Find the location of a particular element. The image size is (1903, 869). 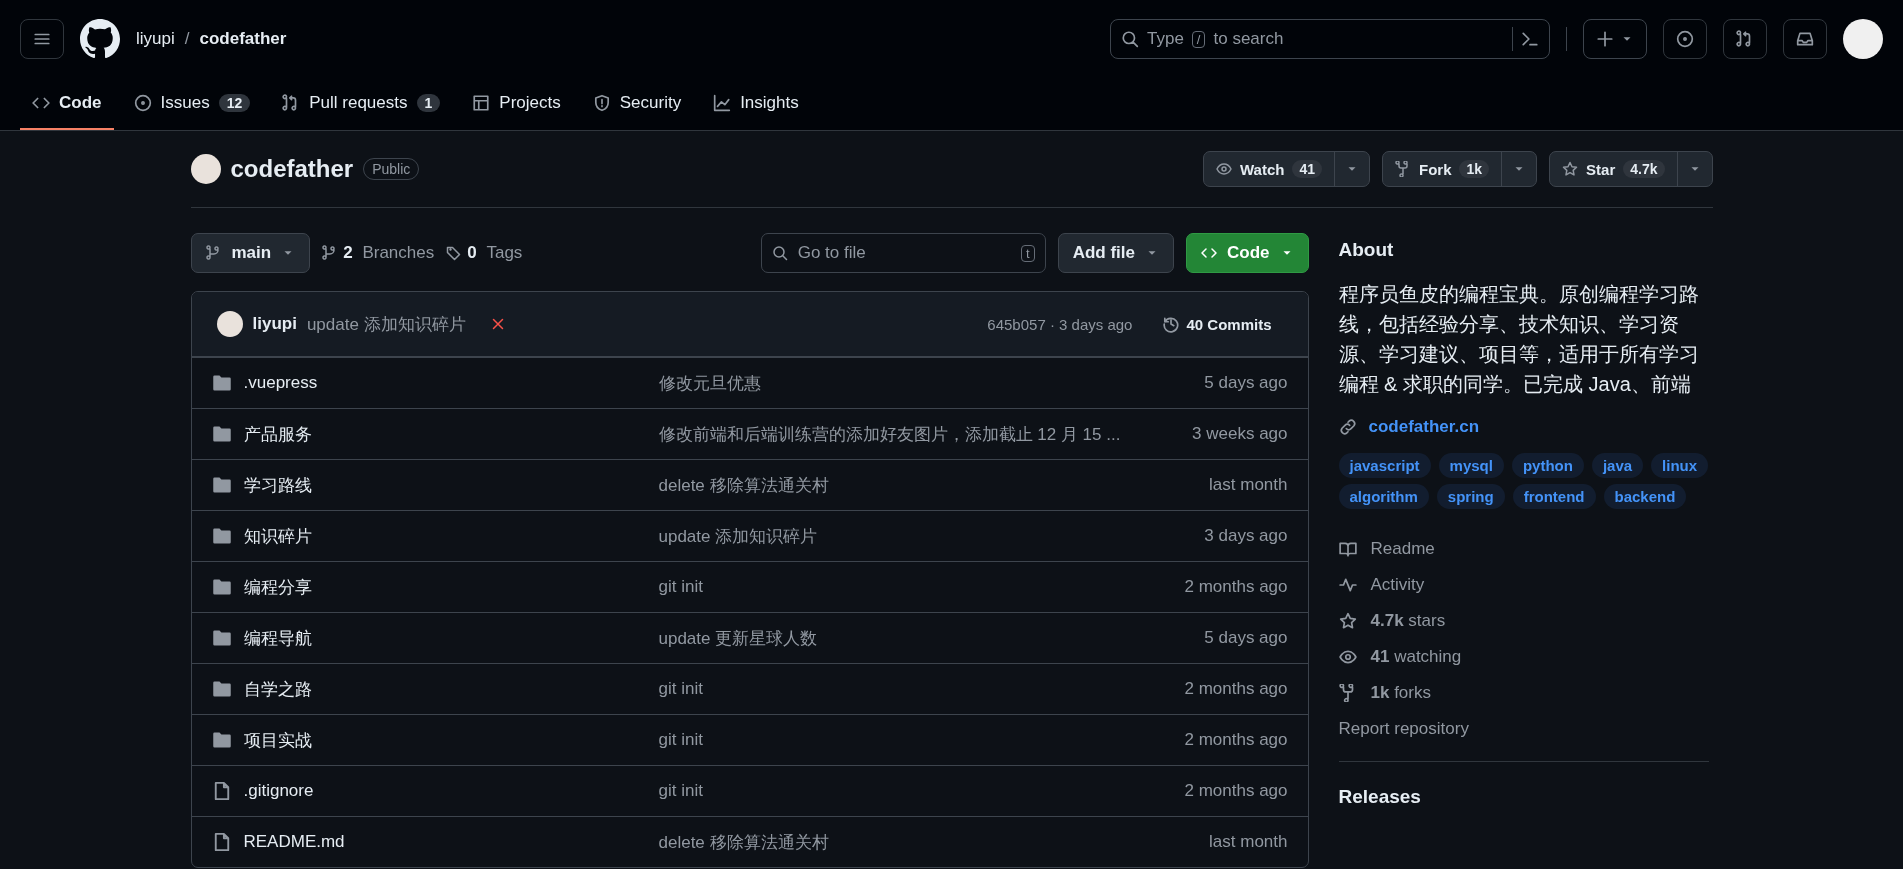

graph-icon is located at coordinates (722, 103).